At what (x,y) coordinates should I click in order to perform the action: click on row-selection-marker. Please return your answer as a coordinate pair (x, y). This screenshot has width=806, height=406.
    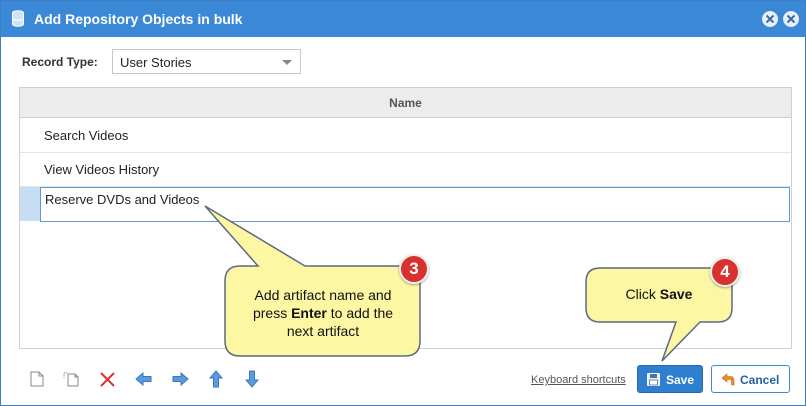
    Looking at the image, I should click on (30, 204).